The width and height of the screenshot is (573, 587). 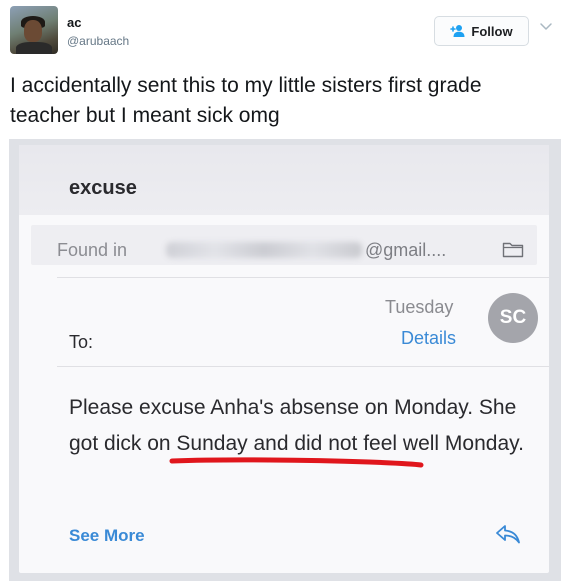 What do you see at coordinates (428, 338) in the screenshot?
I see `details-link: Details` at bounding box center [428, 338].